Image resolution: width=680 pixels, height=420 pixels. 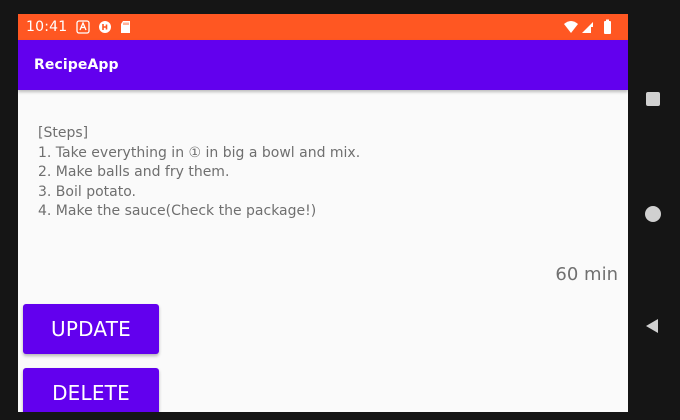 What do you see at coordinates (47, 27) in the screenshot?
I see `status-time: 10:41` at bounding box center [47, 27].